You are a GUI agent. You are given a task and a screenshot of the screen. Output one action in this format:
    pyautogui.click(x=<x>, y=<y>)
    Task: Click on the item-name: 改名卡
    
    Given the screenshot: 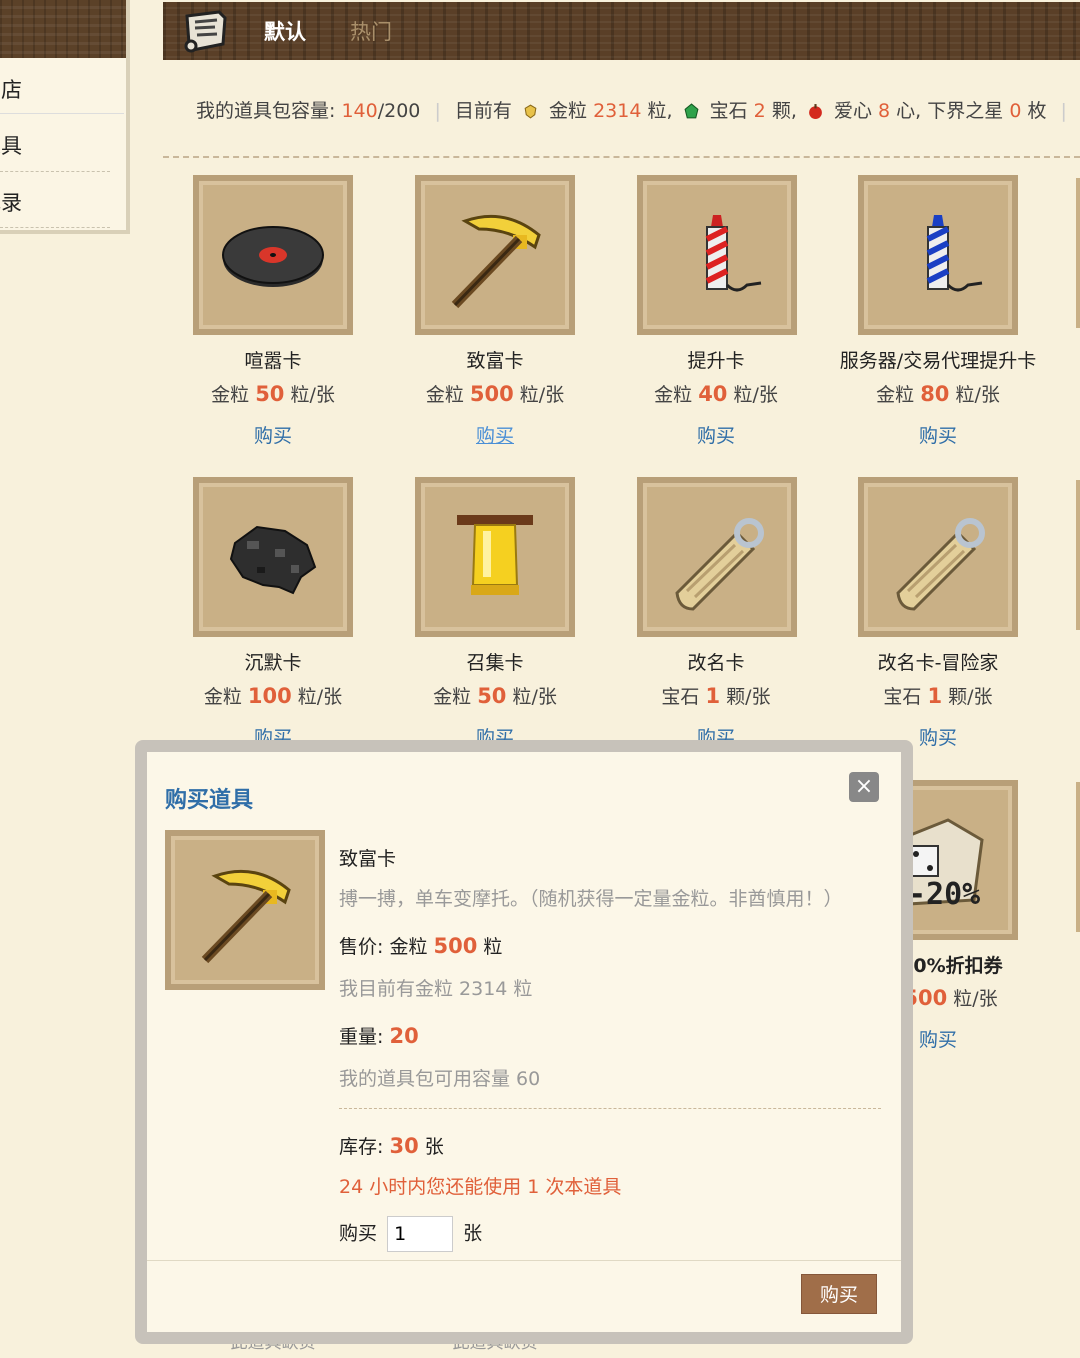 What is the action you would take?
    pyautogui.click(x=716, y=663)
    